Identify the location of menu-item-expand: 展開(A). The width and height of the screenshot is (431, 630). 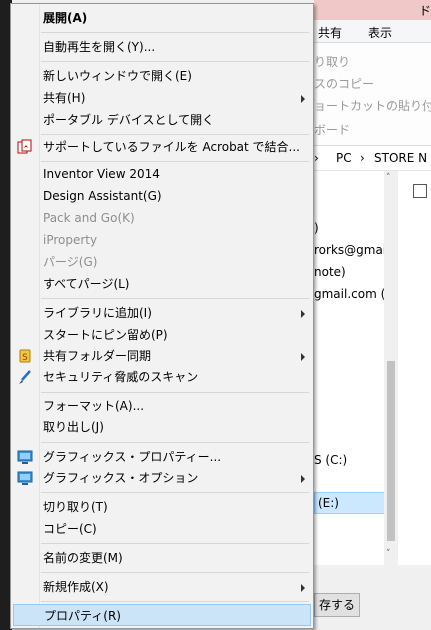
(162, 18).